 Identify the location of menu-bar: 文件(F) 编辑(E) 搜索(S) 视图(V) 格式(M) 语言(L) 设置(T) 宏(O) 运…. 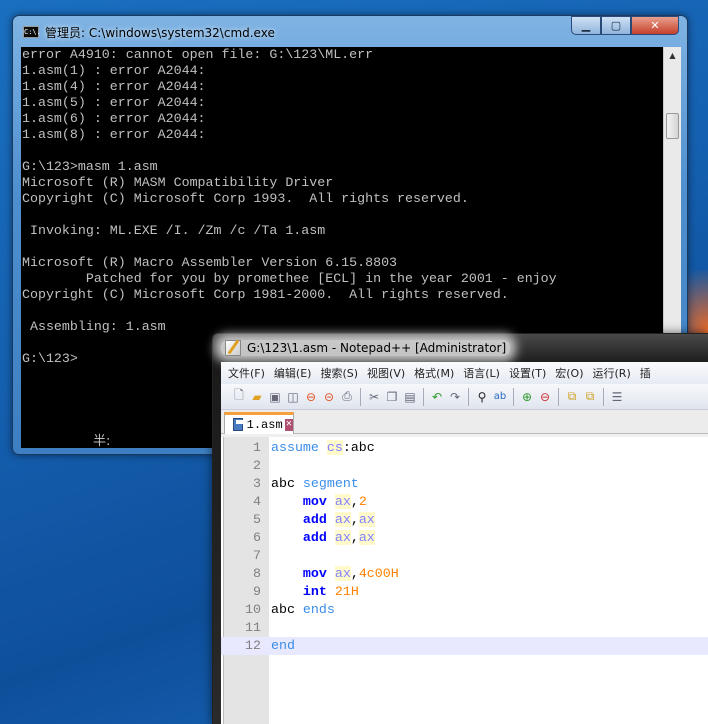
(464, 373).